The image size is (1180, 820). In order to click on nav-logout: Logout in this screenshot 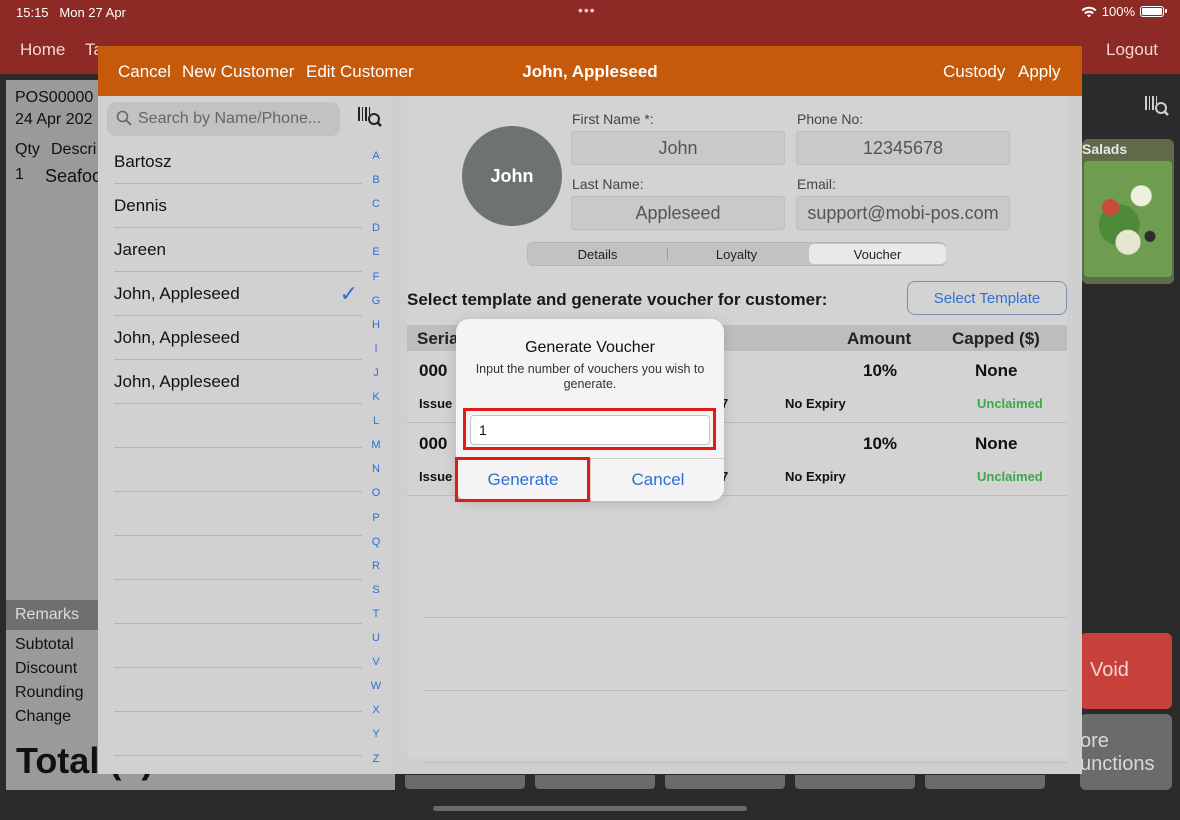, I will do `click(1132, 50)`.